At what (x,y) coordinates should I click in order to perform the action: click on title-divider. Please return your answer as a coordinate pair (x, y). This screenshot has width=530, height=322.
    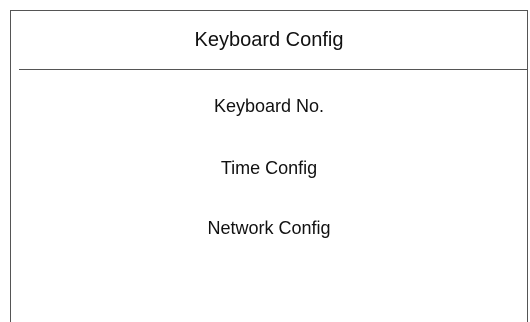
    Looking at the image, I should click on (273, 69).